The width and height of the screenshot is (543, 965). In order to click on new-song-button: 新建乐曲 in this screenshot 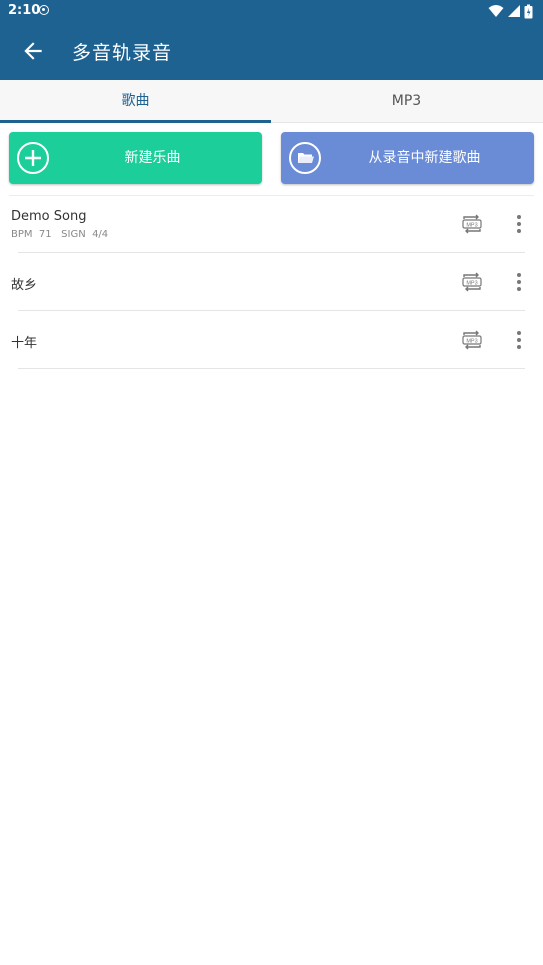, I will do `click(135, 158)`.